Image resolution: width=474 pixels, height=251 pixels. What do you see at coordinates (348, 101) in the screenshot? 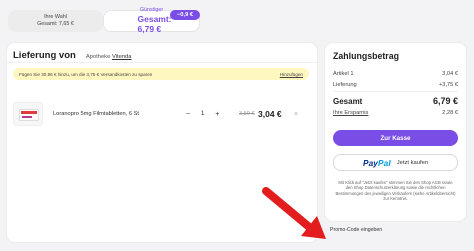
I see `summary-label: Gesamt` at bounding box center [348, 101].